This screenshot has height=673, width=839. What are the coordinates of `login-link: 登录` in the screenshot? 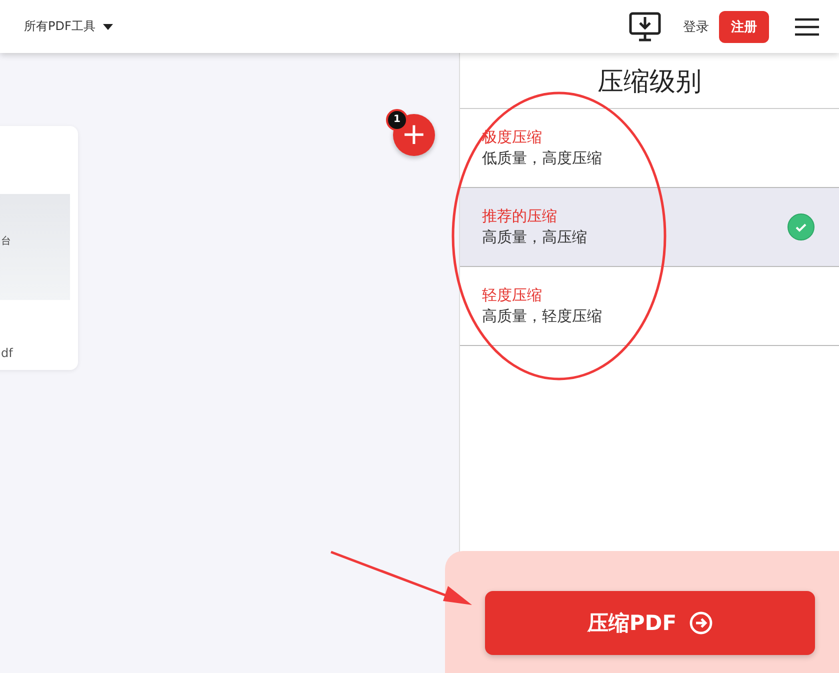 It's located at (696, 27).